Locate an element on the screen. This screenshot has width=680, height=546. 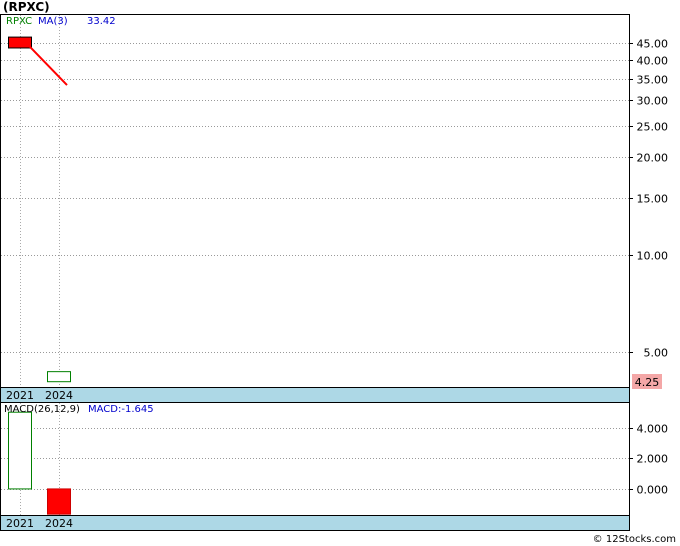
macd-legend: MACD(26,12,9) is located at coordinates (42, 409).